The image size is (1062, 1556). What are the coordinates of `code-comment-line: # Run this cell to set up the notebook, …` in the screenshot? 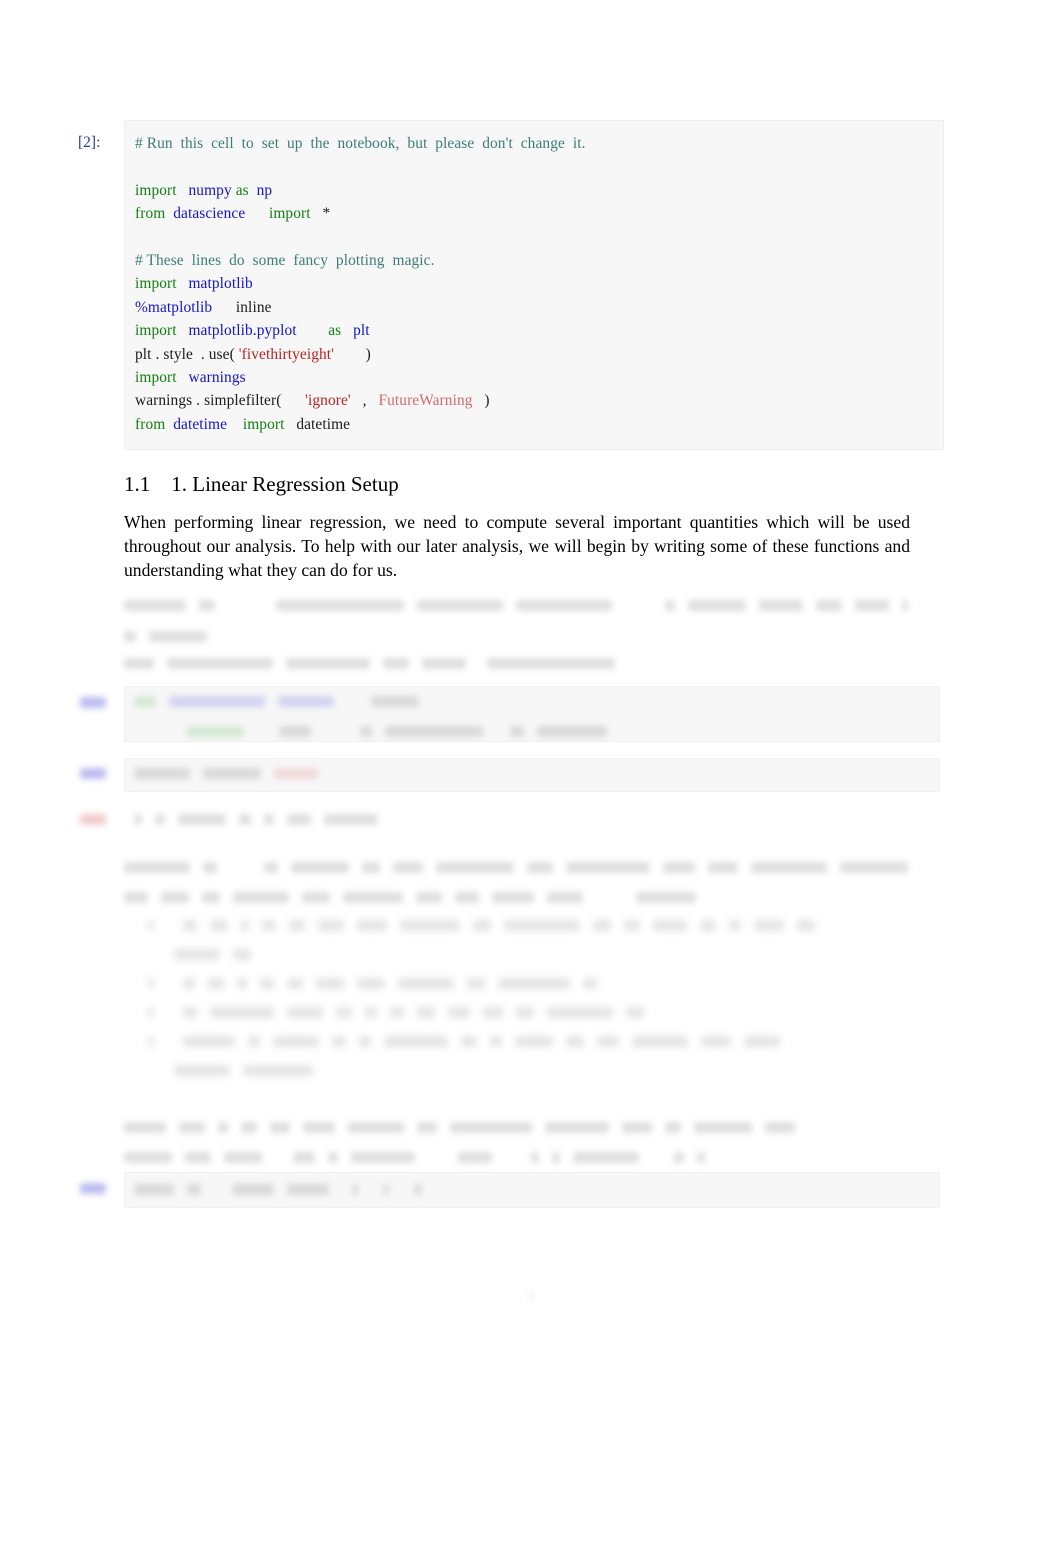 It's located at (360, 143).